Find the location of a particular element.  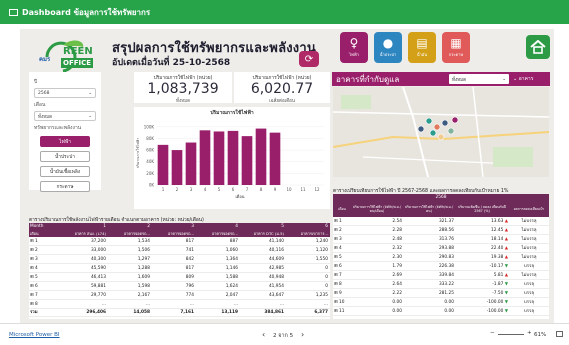

table-row: ⊞ 3 2.48 313.76 18.14 ▲ ไม่บรรลุ is located at coordinates (441, 239).